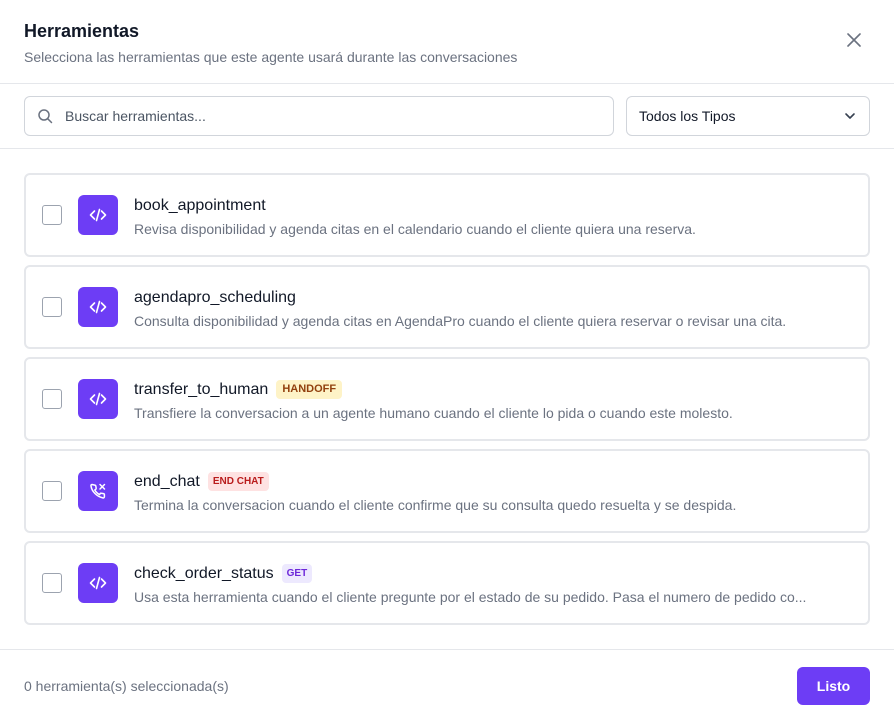 This screenshot has height=721, width=894. Describe the element at coordinates (297, 573) in the screenshot. I see `get-method-badge: GET` at that location.